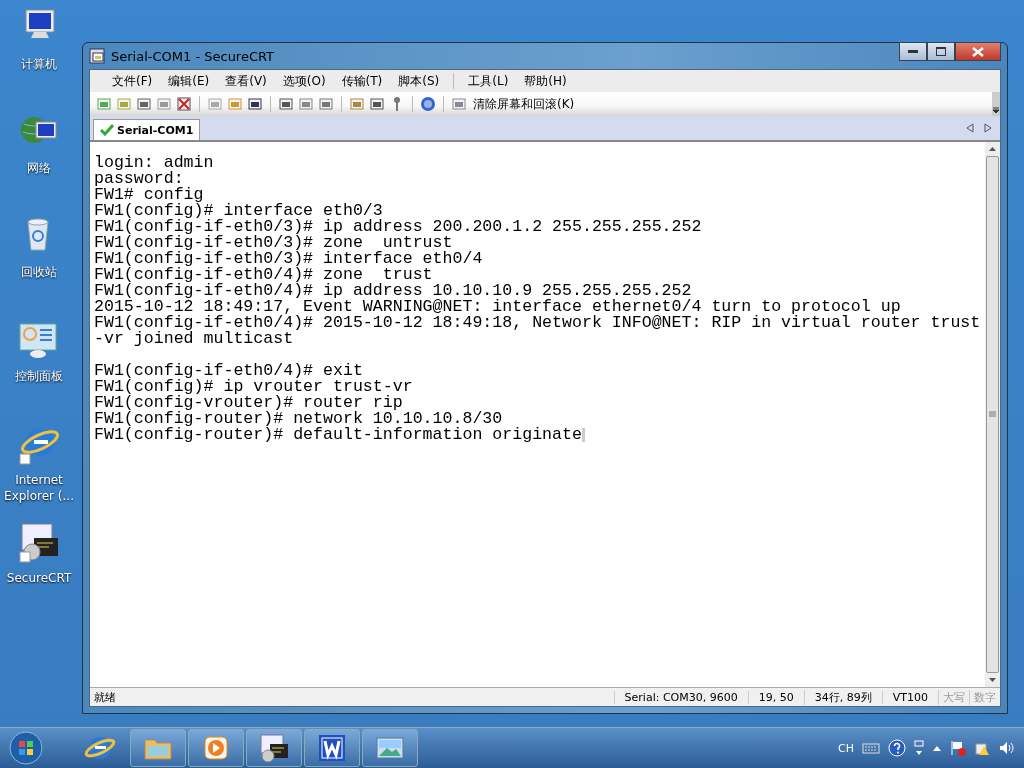 The width and height of the screenshot is (1024, 768). Describe the element at coordinates (26, 748) in the screenshot. I see `start-button` at that location.